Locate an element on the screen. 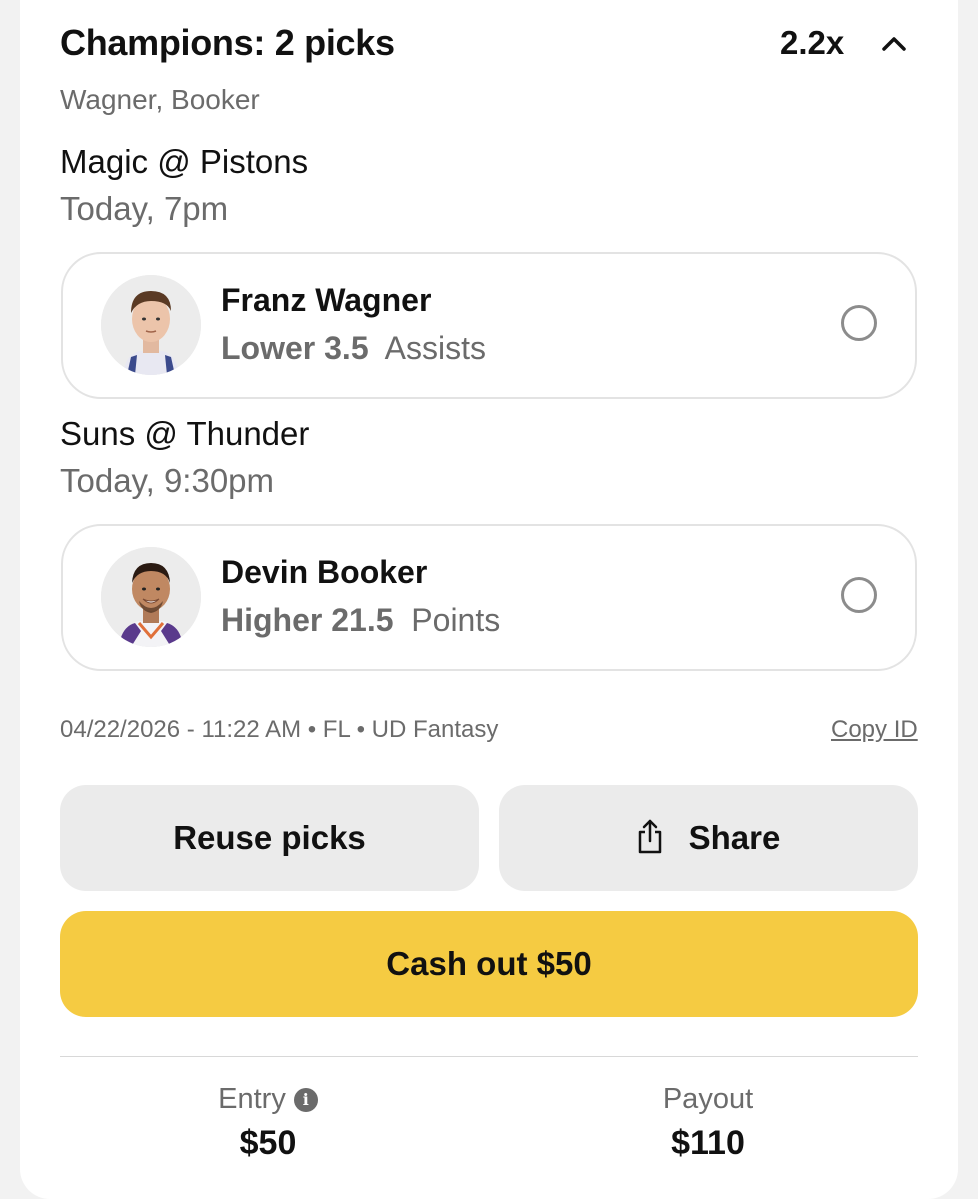 Image resolution: width=978 pixels, height=1199 pixels. game-time: Today, 9:30pm is located at coordinates (167, 480).